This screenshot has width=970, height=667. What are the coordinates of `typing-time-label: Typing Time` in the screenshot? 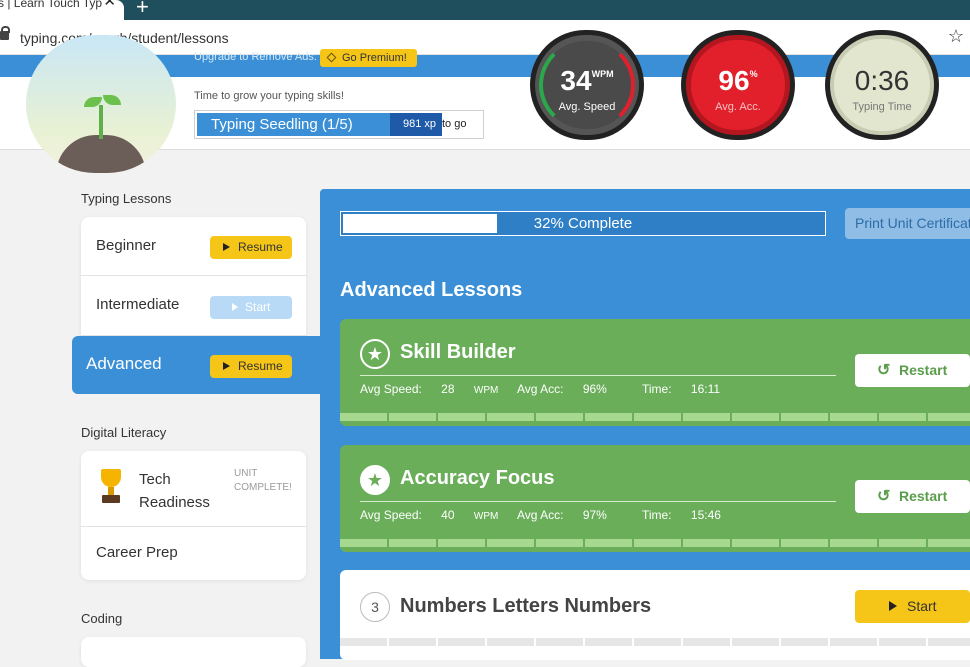 It's located at (882, 107).